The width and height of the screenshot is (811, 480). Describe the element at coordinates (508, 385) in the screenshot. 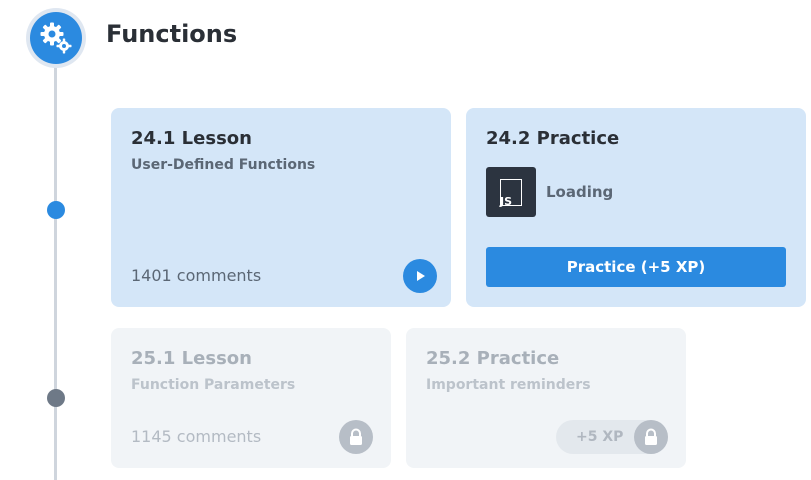

I see `card-subtitle: Important reminders` at that location.